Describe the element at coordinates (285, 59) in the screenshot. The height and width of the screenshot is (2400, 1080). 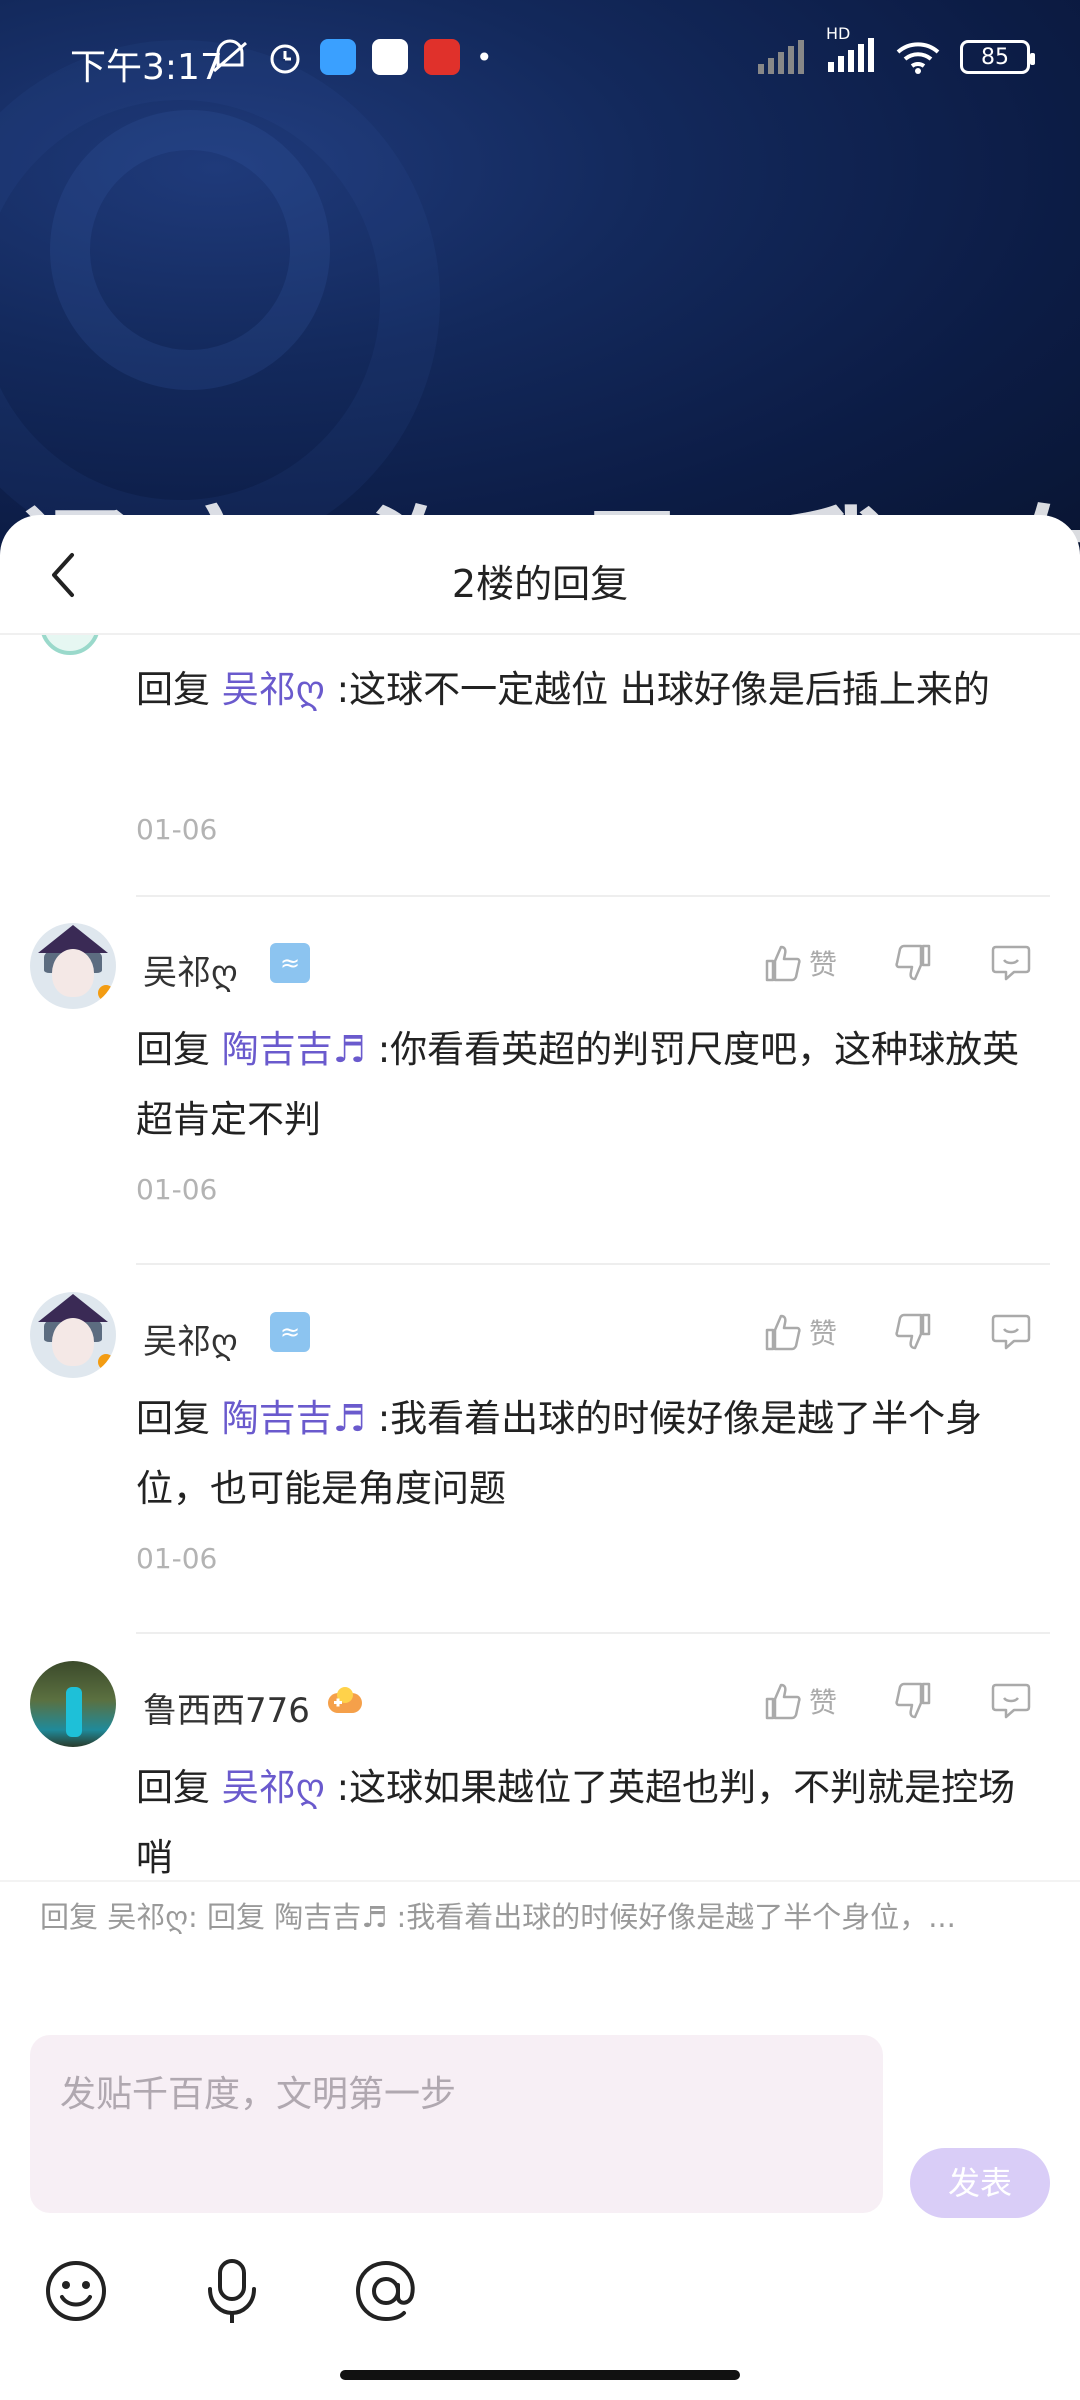
I see `alarm-icon` at that location.